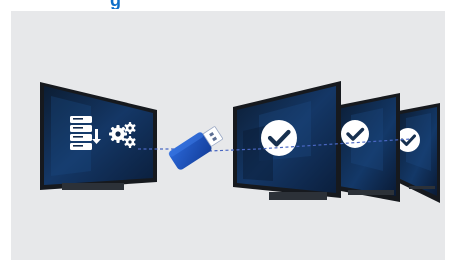 The image size is (456, 260). What do you see at coordinates (298, 196) in the screenshot?
I see `tv-1-stand` at bounding box center [298, 196].